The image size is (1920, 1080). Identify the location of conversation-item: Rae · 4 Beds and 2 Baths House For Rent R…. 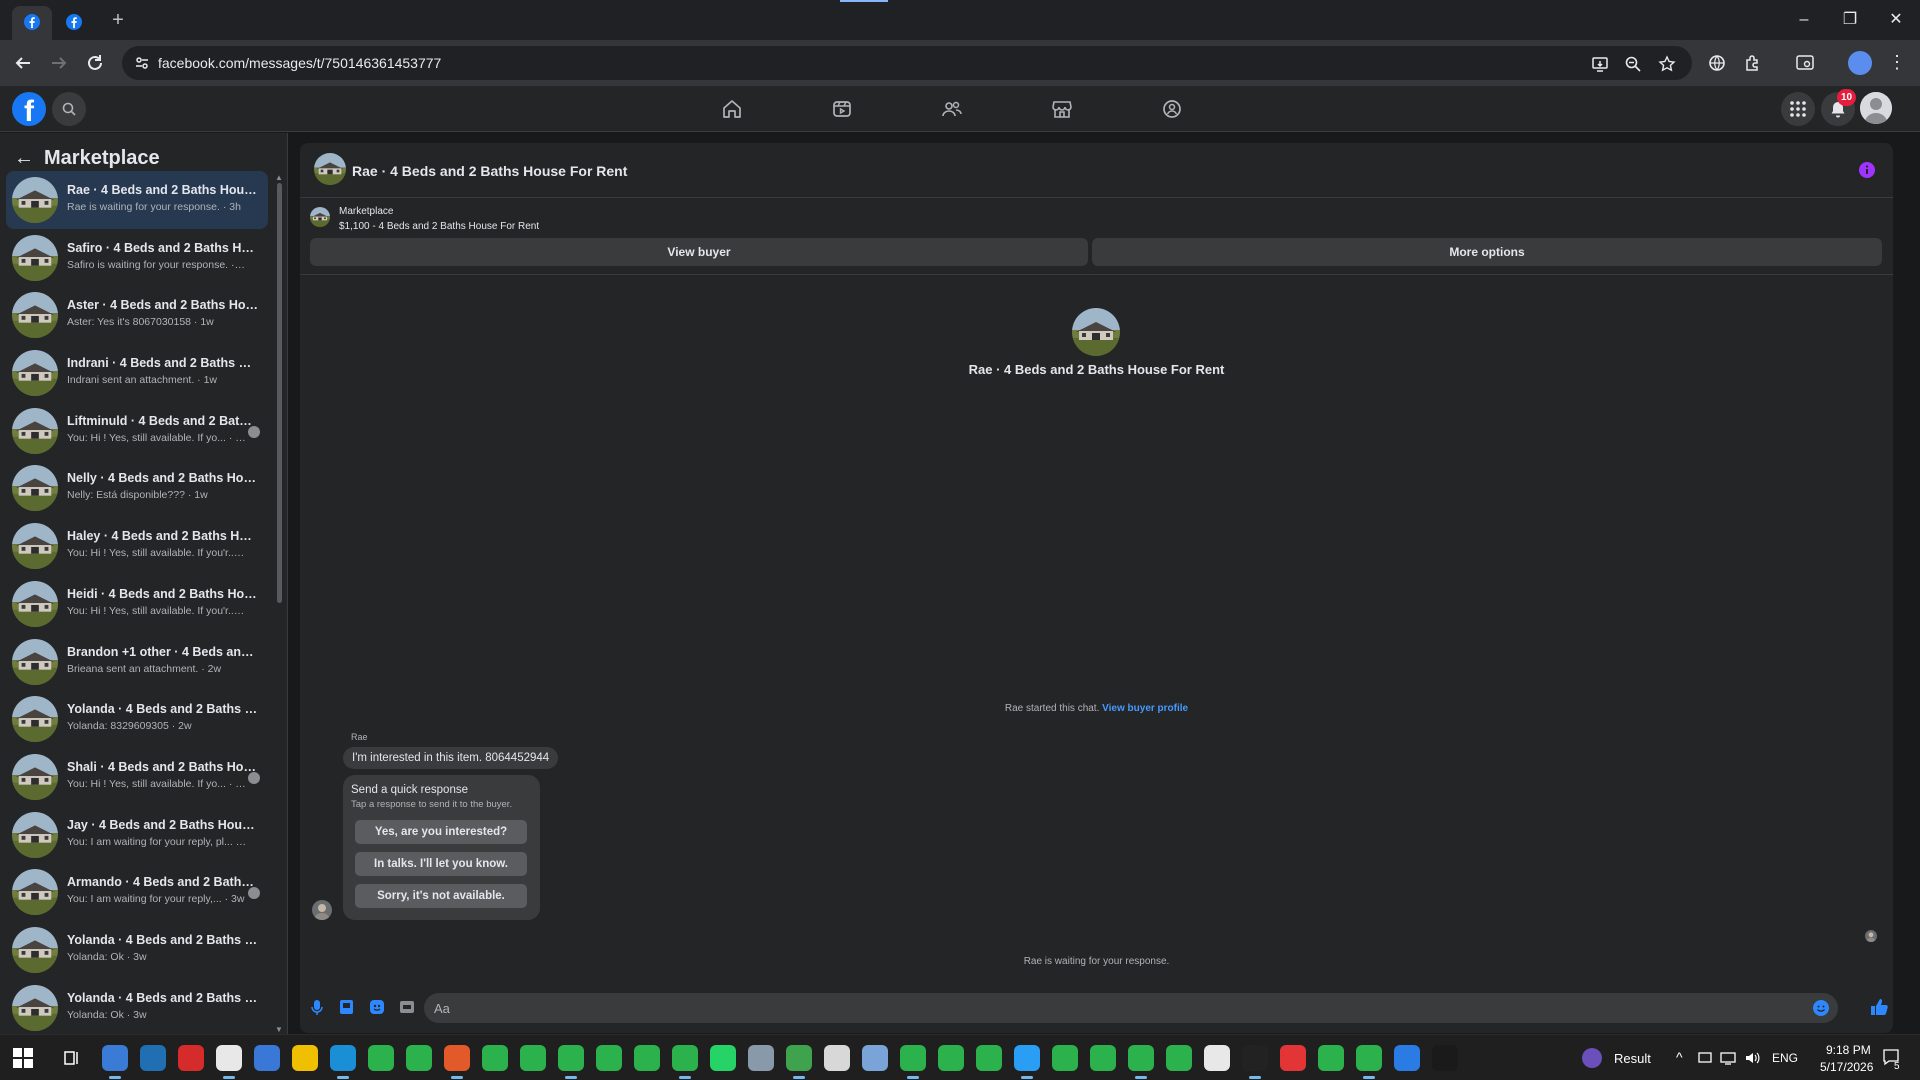
(137, 200).